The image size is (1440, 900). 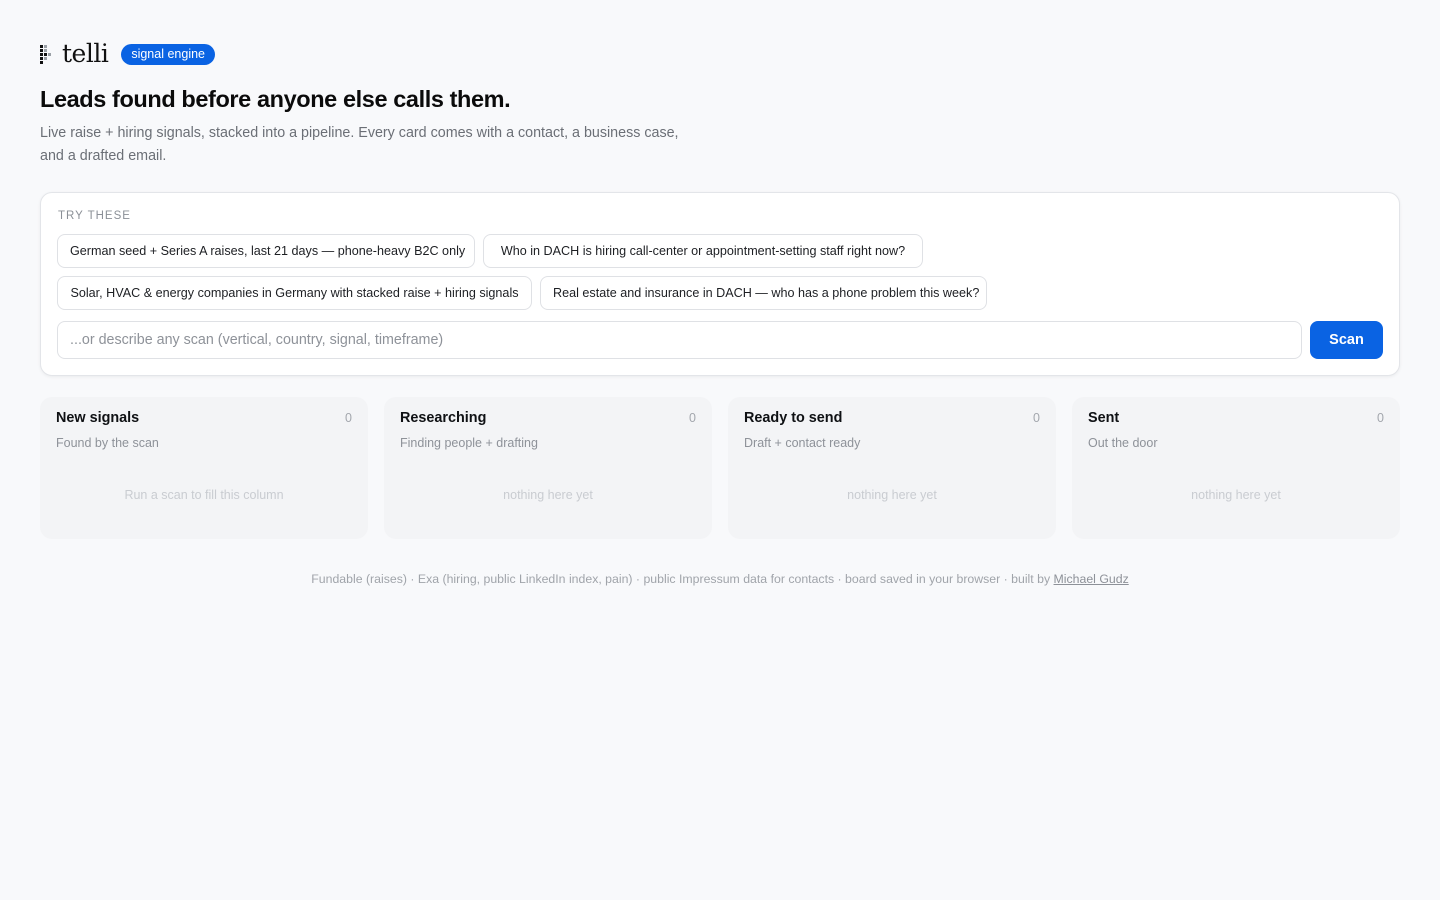 I want to click on column-sent: Sent 0 Out the door nothing here yet, so click(x=1236, y=468).